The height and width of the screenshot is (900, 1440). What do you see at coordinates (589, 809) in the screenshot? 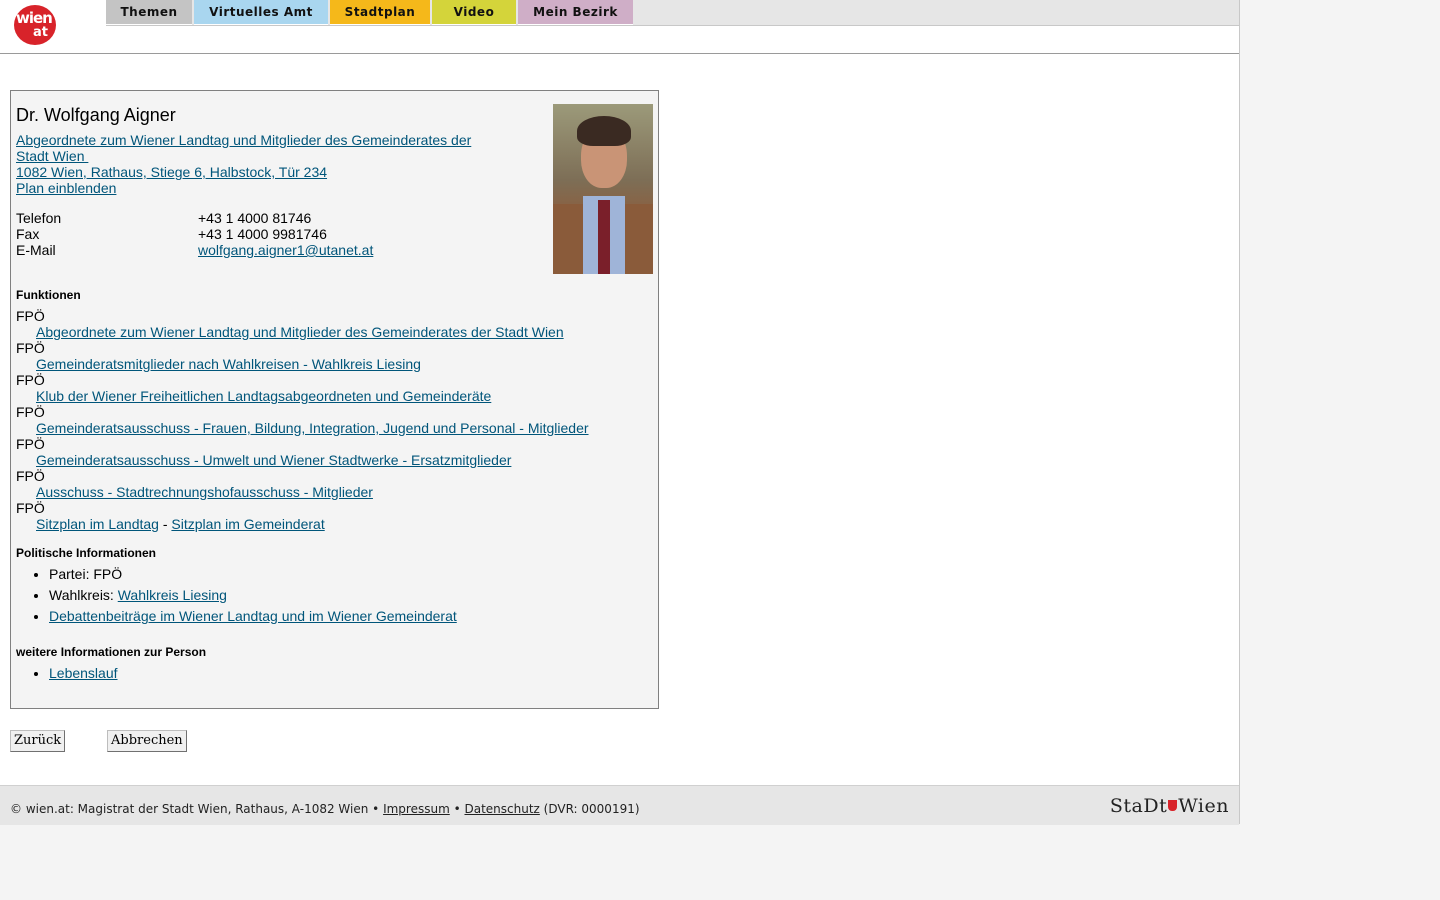
I see `dvr-text: (DVR: 0000191)` at bounding box center [589, 809].